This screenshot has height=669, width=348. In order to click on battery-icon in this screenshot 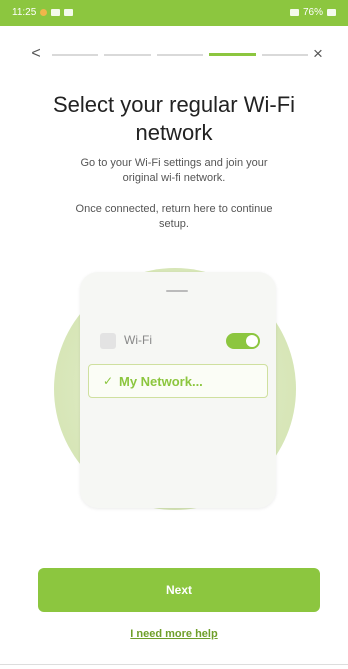, I will do `click(331, 12)`.